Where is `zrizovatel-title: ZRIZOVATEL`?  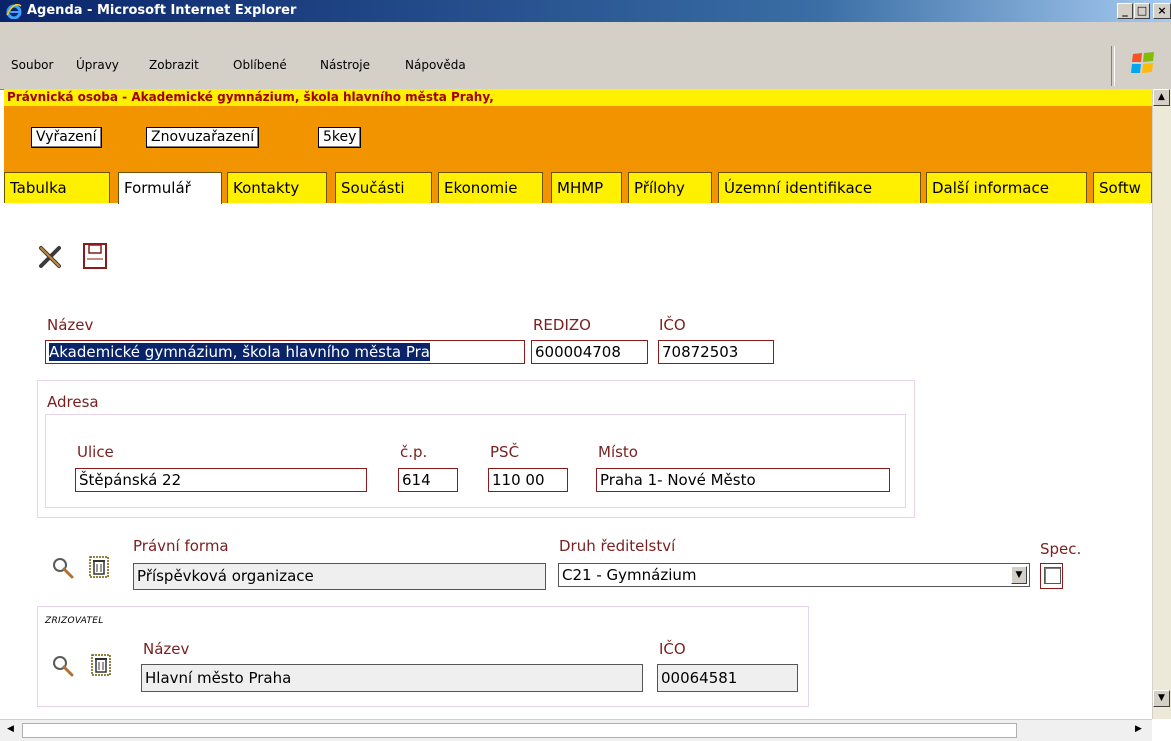 zrizovatel-title: ZRIZOVATEL is located at coordinates (74, 621).